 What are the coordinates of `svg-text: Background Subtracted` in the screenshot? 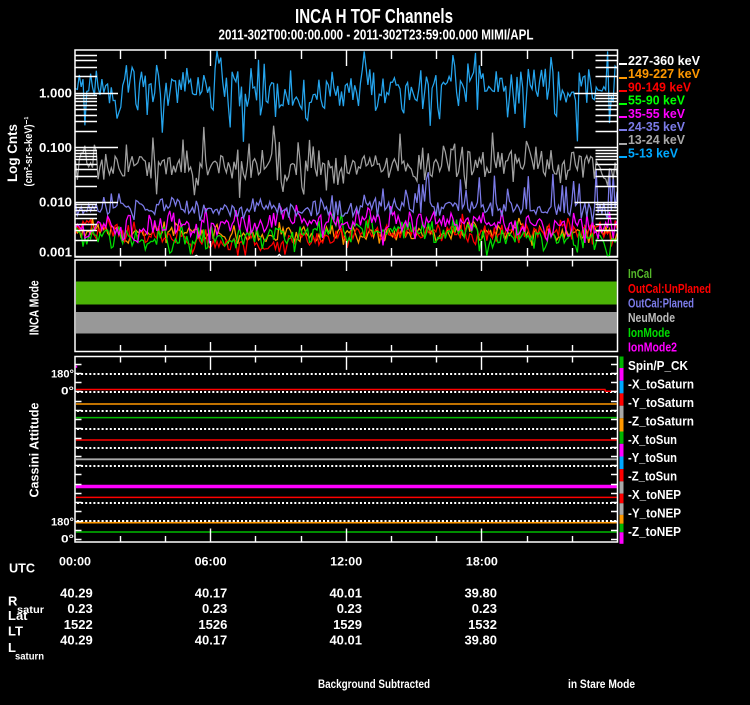 It's located at (374, 685).